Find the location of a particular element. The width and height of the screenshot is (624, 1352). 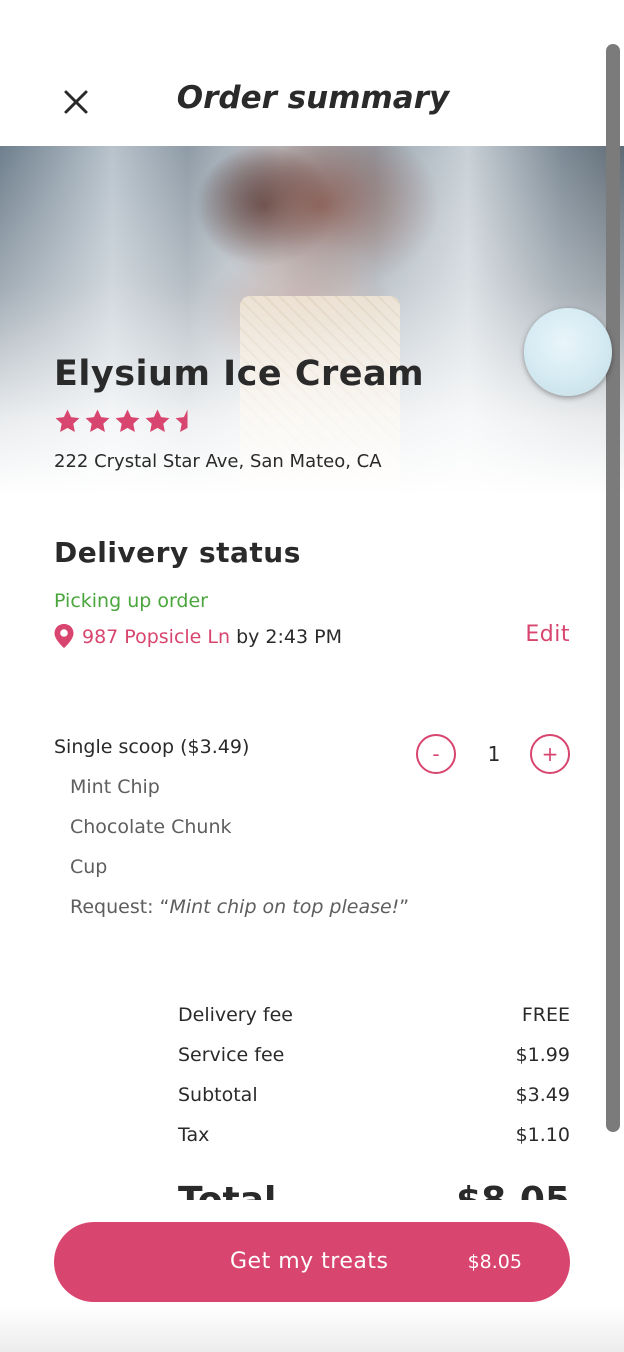

fee-value: $1.99 is located at coordinates (542, 1055).